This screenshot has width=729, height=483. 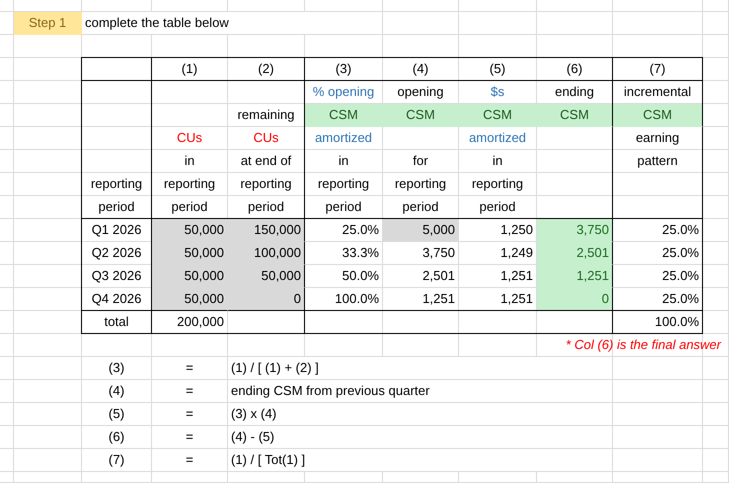 I want to click on column-number: (2), so click(x=266, y=69).